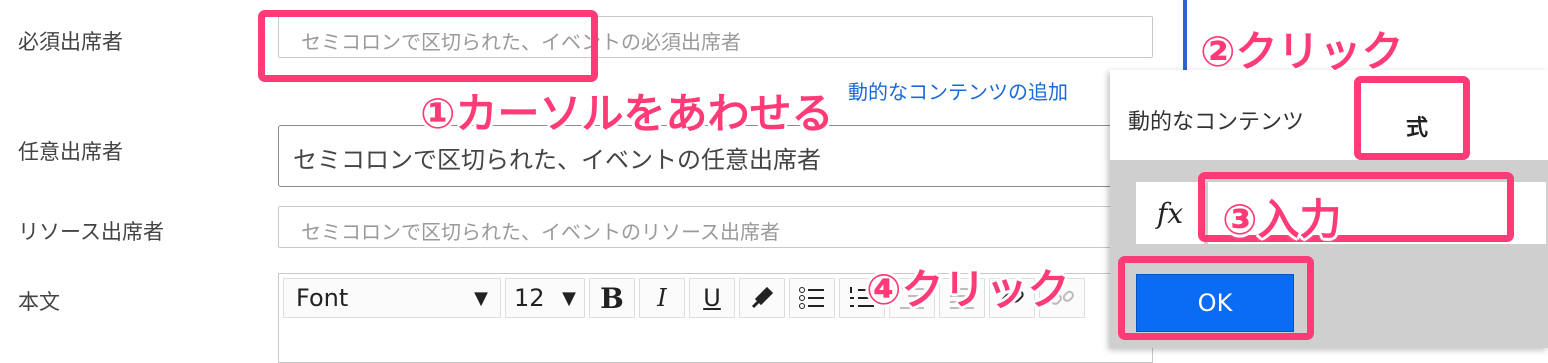  Describe the element at coordinates (1302, 51) in the screenshot. I see `annotation-step2: ②クリック` at that location.